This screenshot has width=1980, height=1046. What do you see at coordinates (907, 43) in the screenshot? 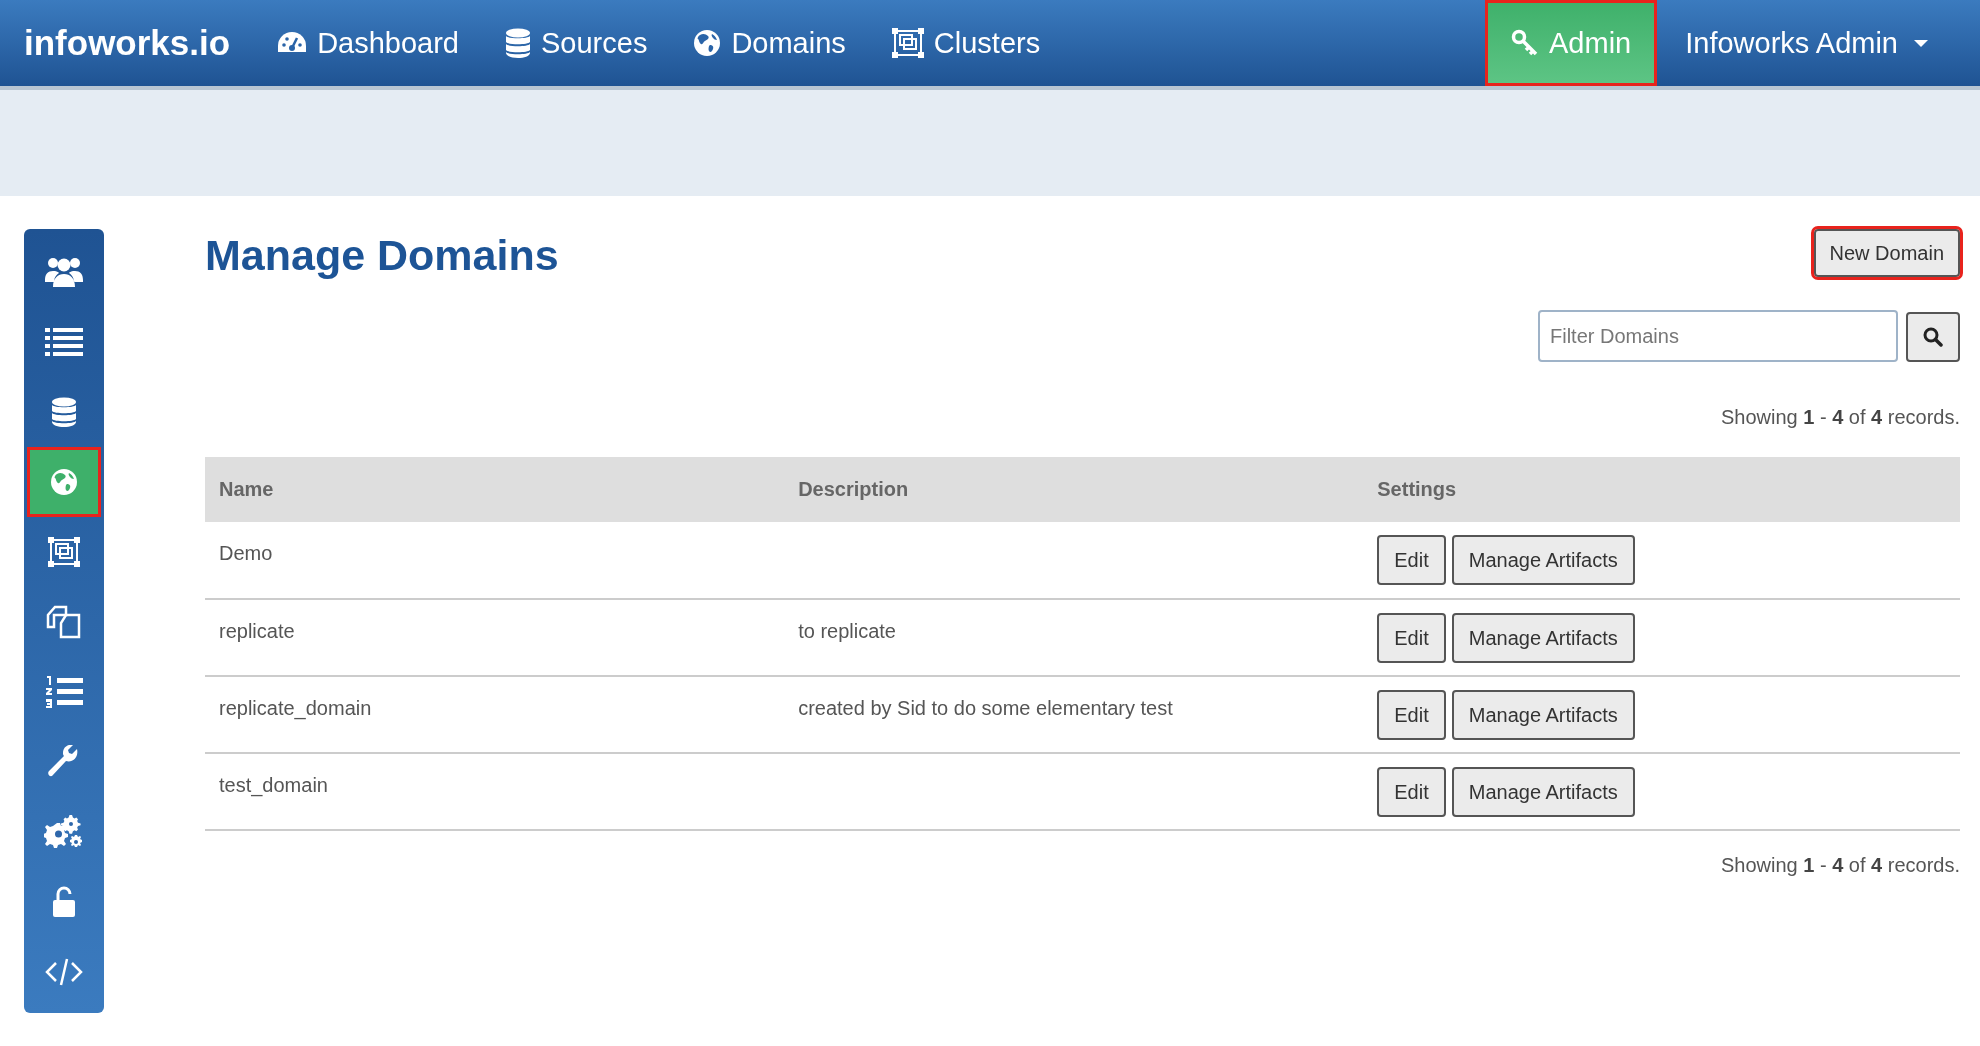
I see `clusters-icon` at bounding box center [907, 43].